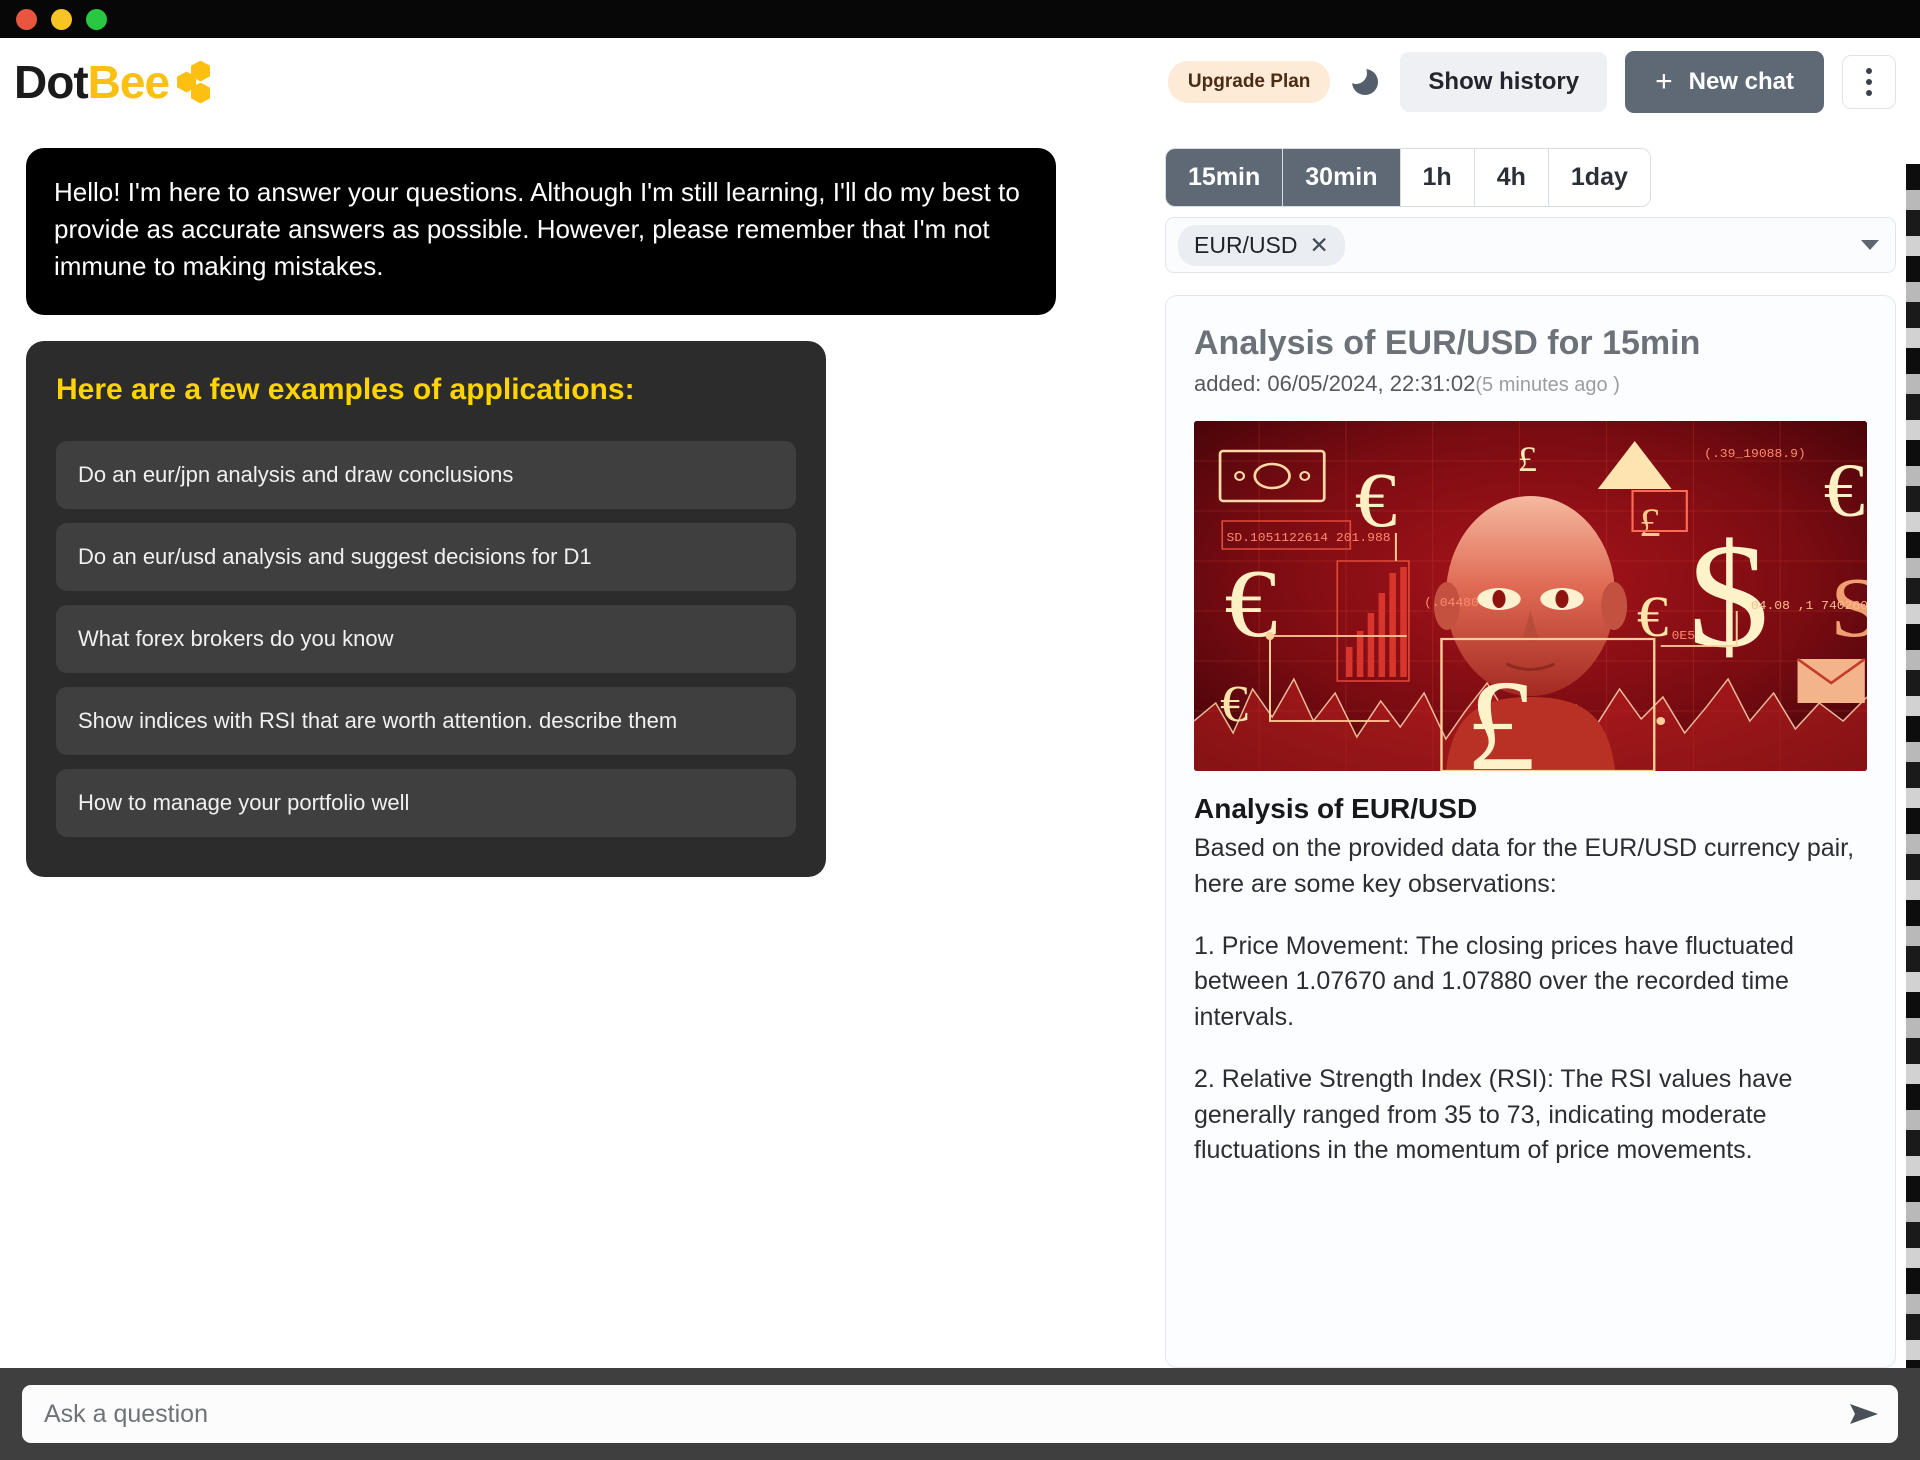 This screenshot has height=1460, width=1920. I want to click on logo-text-dot: Dot, so click(51, 81).